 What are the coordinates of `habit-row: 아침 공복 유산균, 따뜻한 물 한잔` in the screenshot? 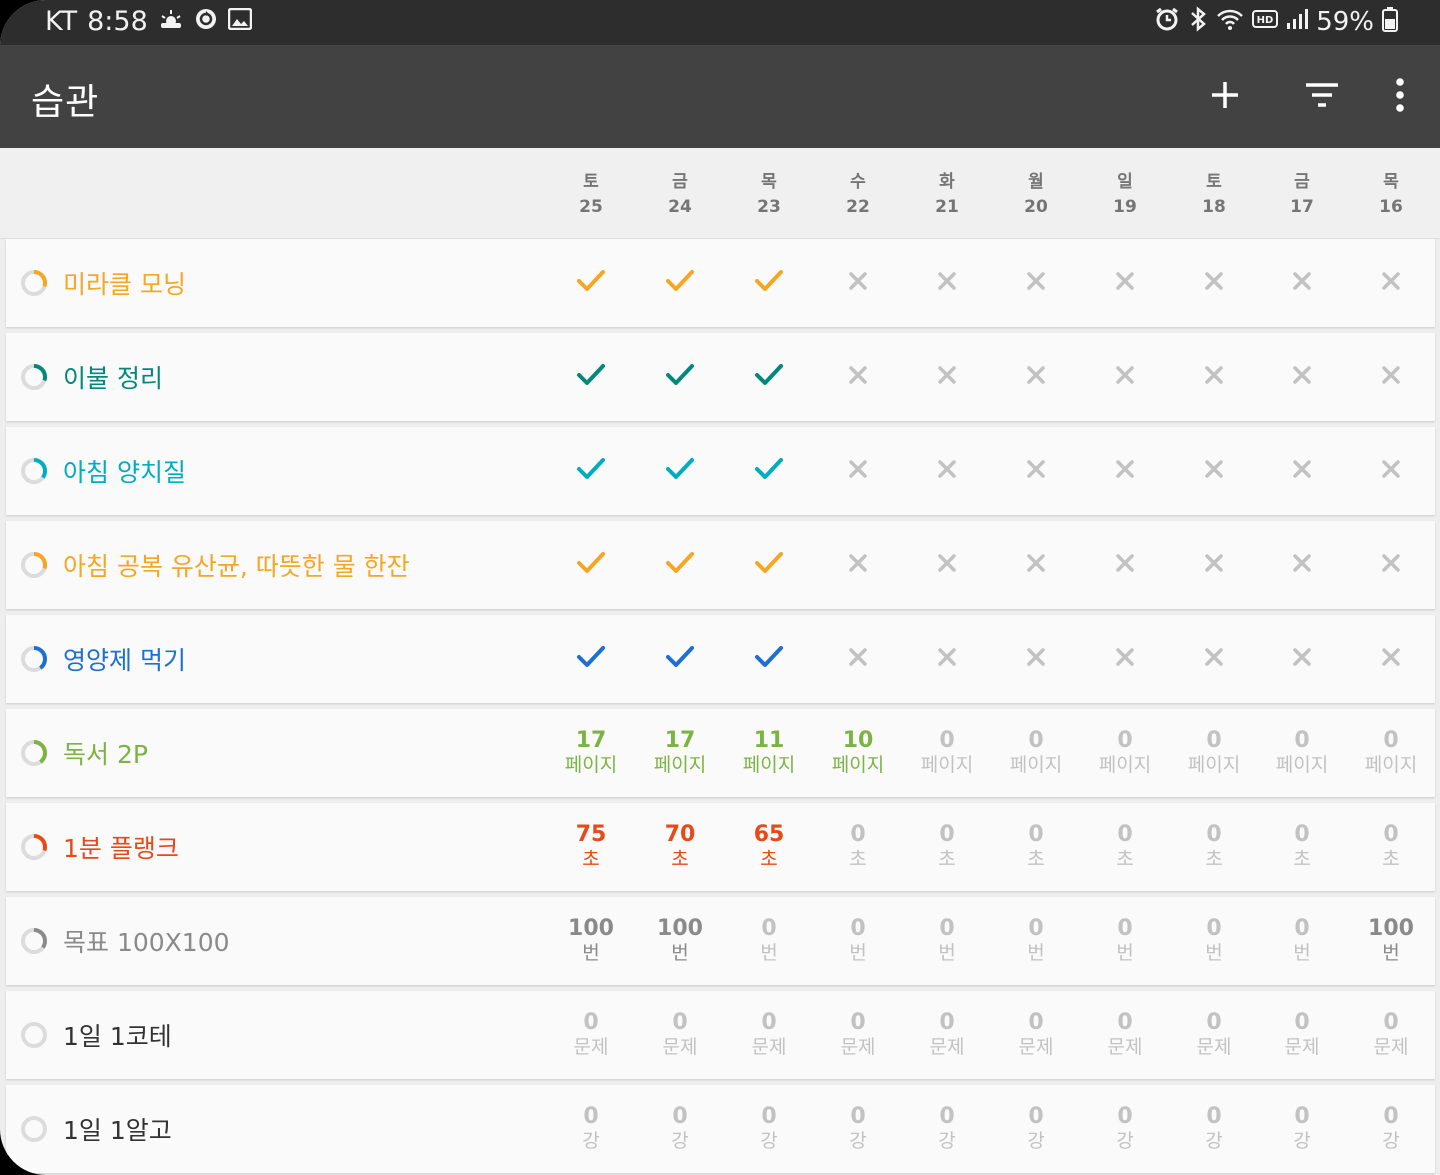 It's located at (720, 565).